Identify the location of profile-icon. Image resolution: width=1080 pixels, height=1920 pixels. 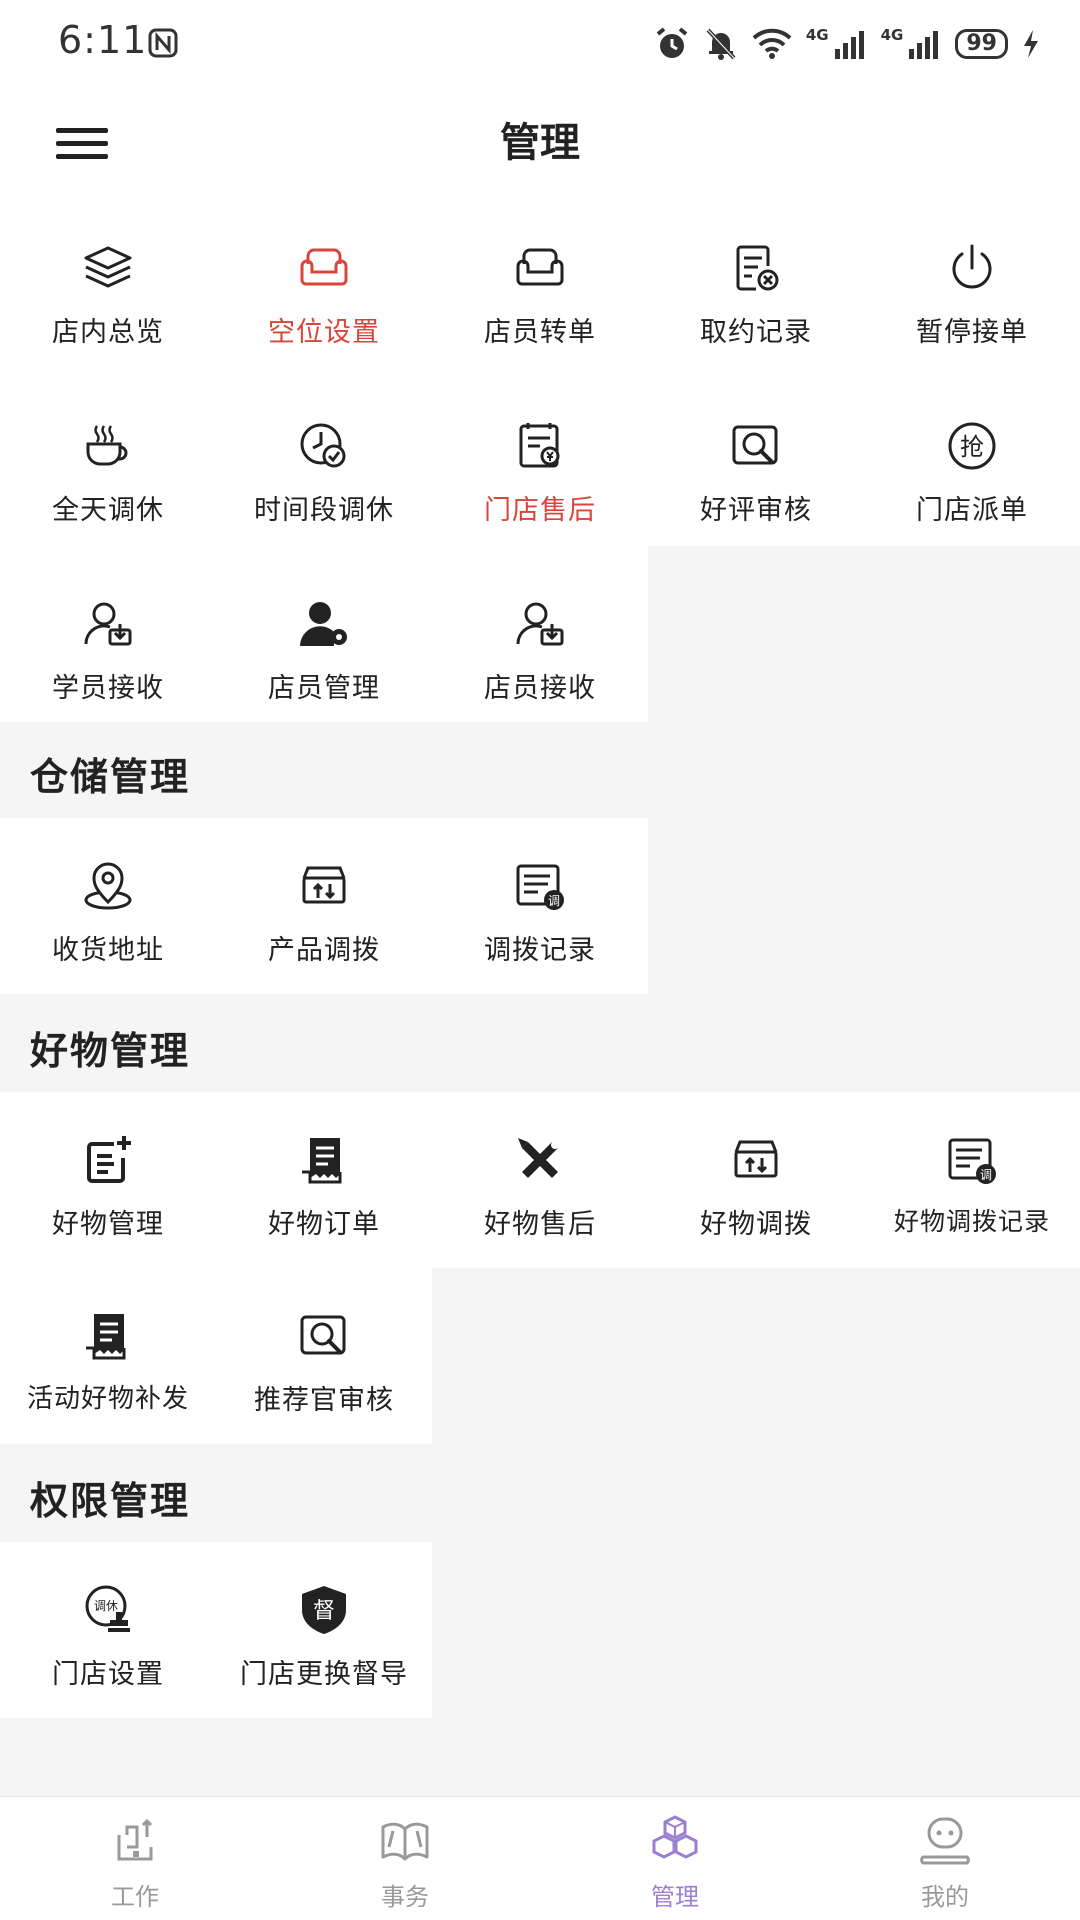
(945, 1841).